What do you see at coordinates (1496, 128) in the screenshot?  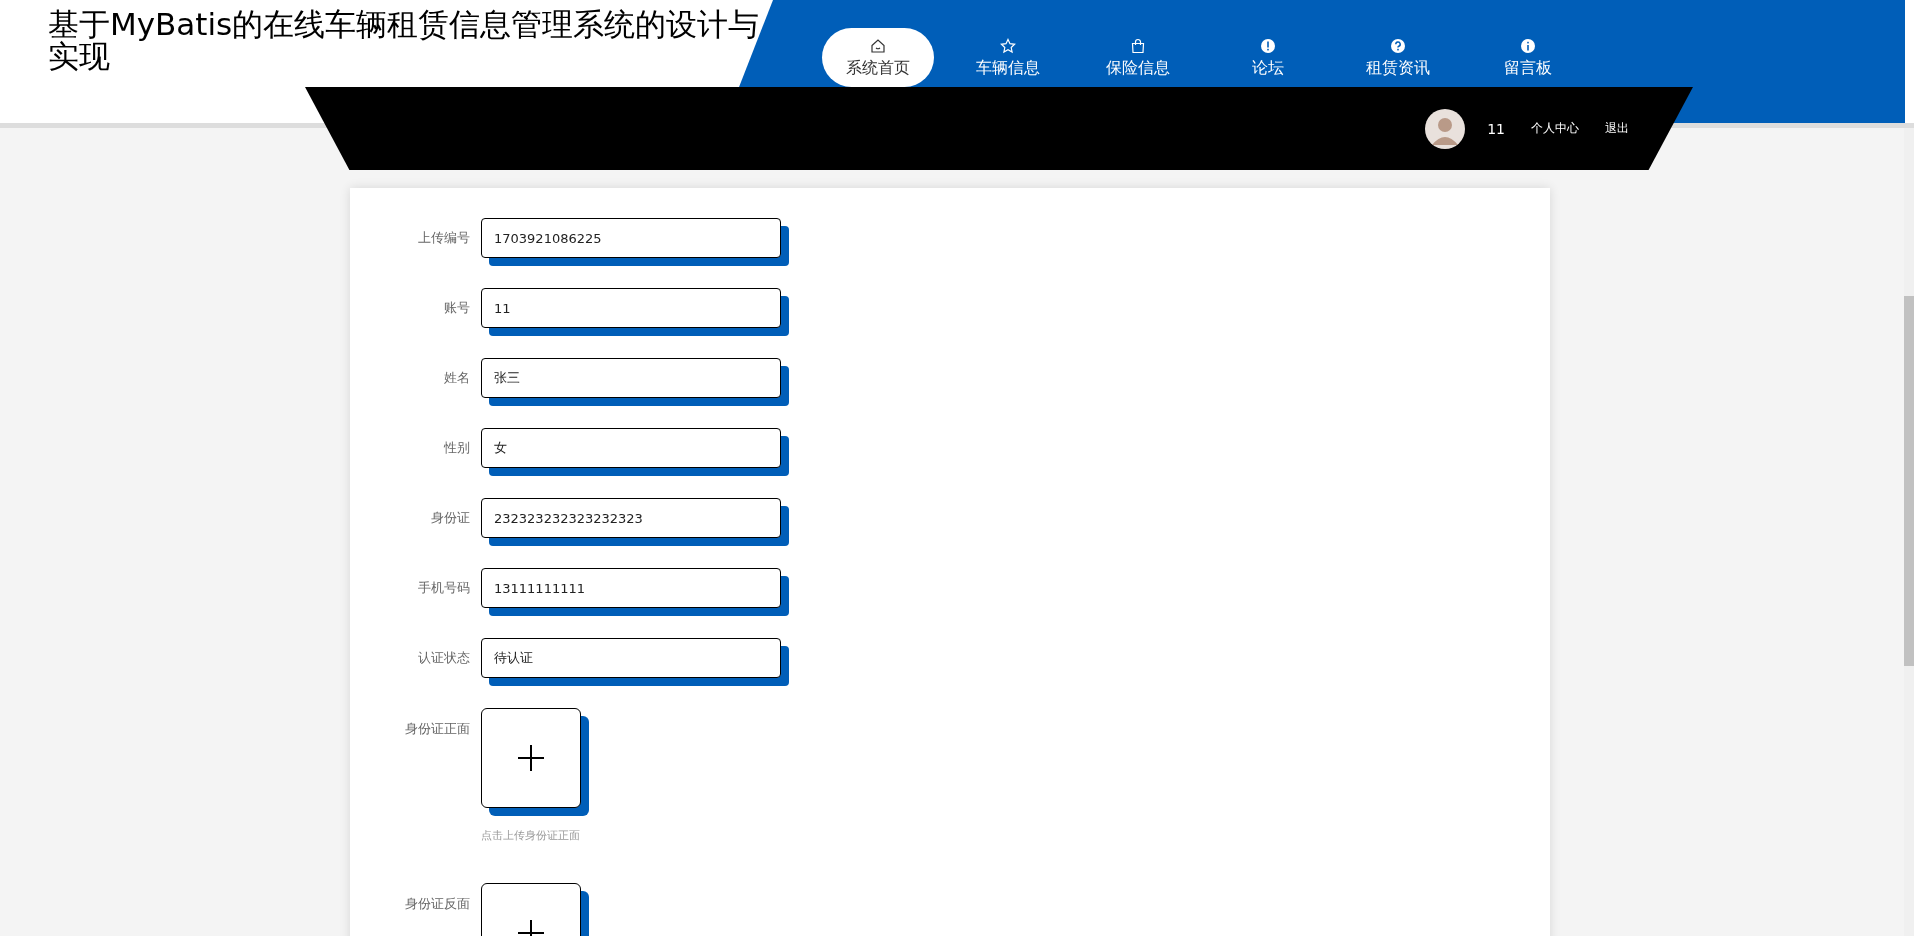 I see `username: 11` at bounding box center [1496, 128].